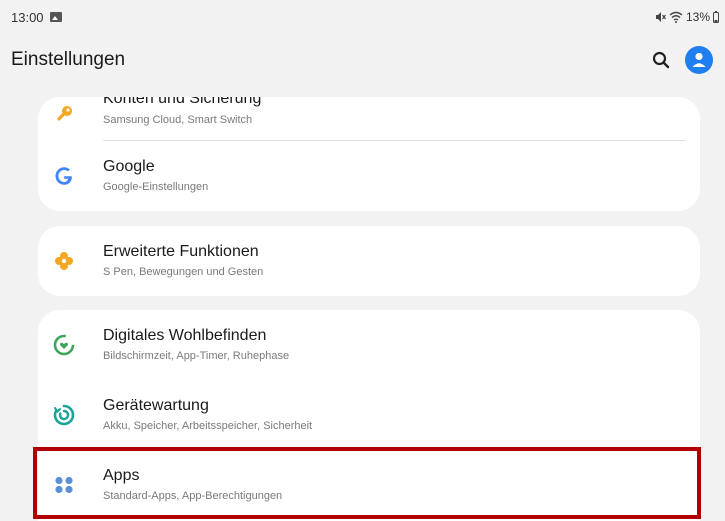 The image size is (725, 521). I want to click on page-title: Einstellungen, so click(68, 59).